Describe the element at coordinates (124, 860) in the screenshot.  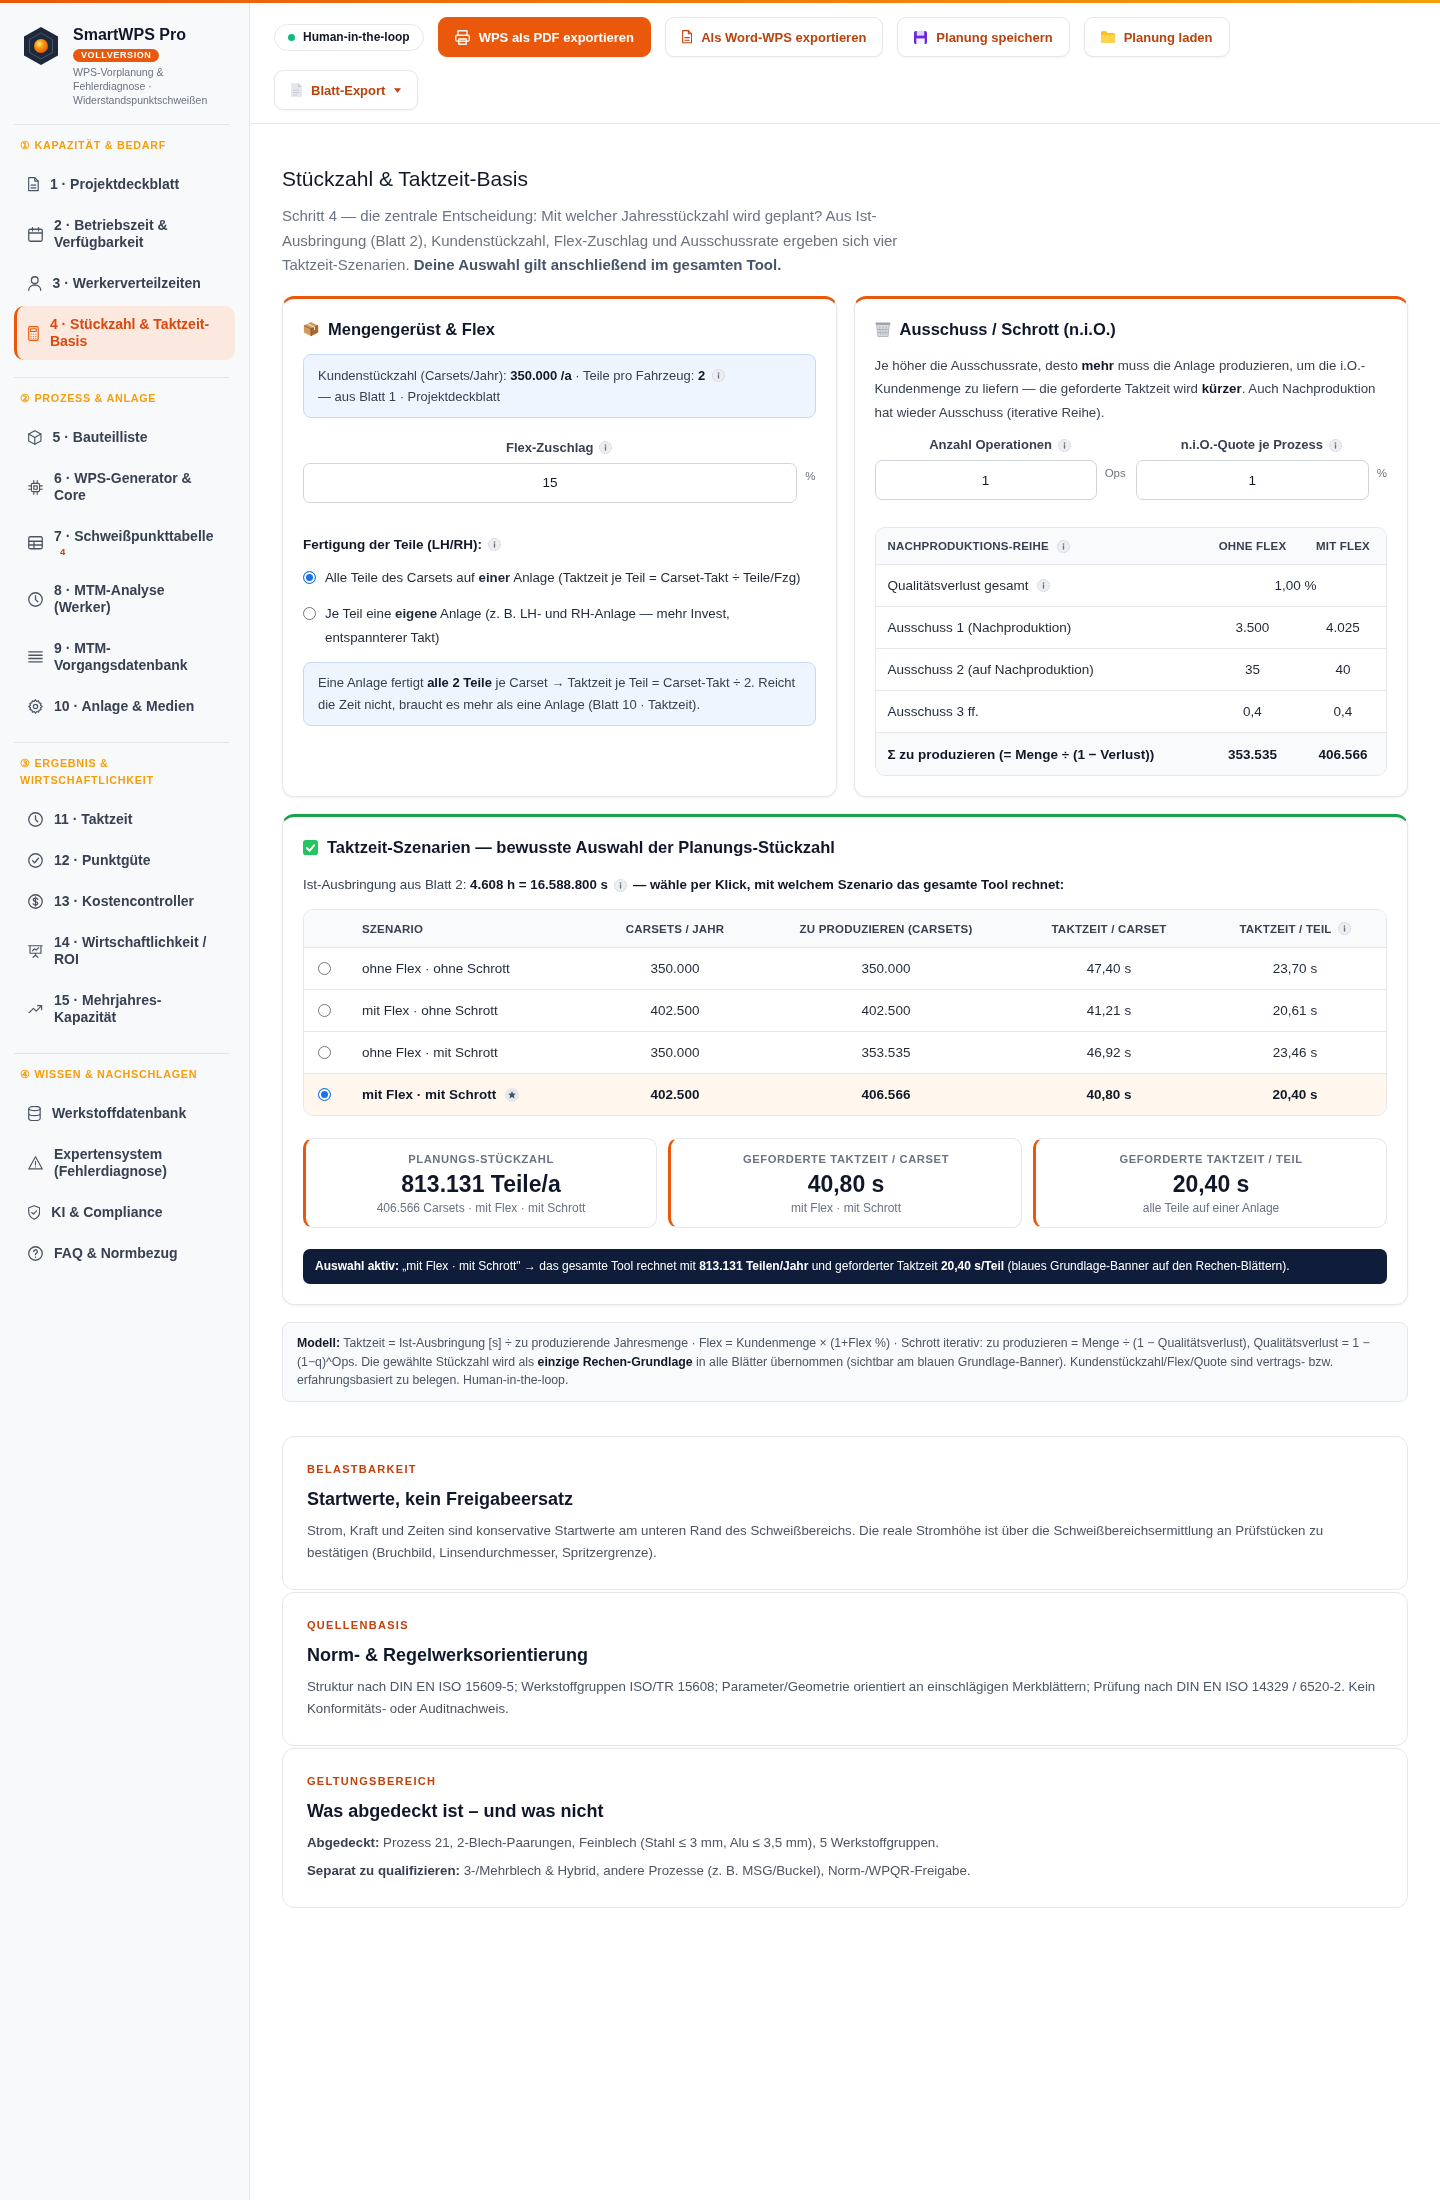
I see `nav-item: 12 · Punktgüte` at that location.